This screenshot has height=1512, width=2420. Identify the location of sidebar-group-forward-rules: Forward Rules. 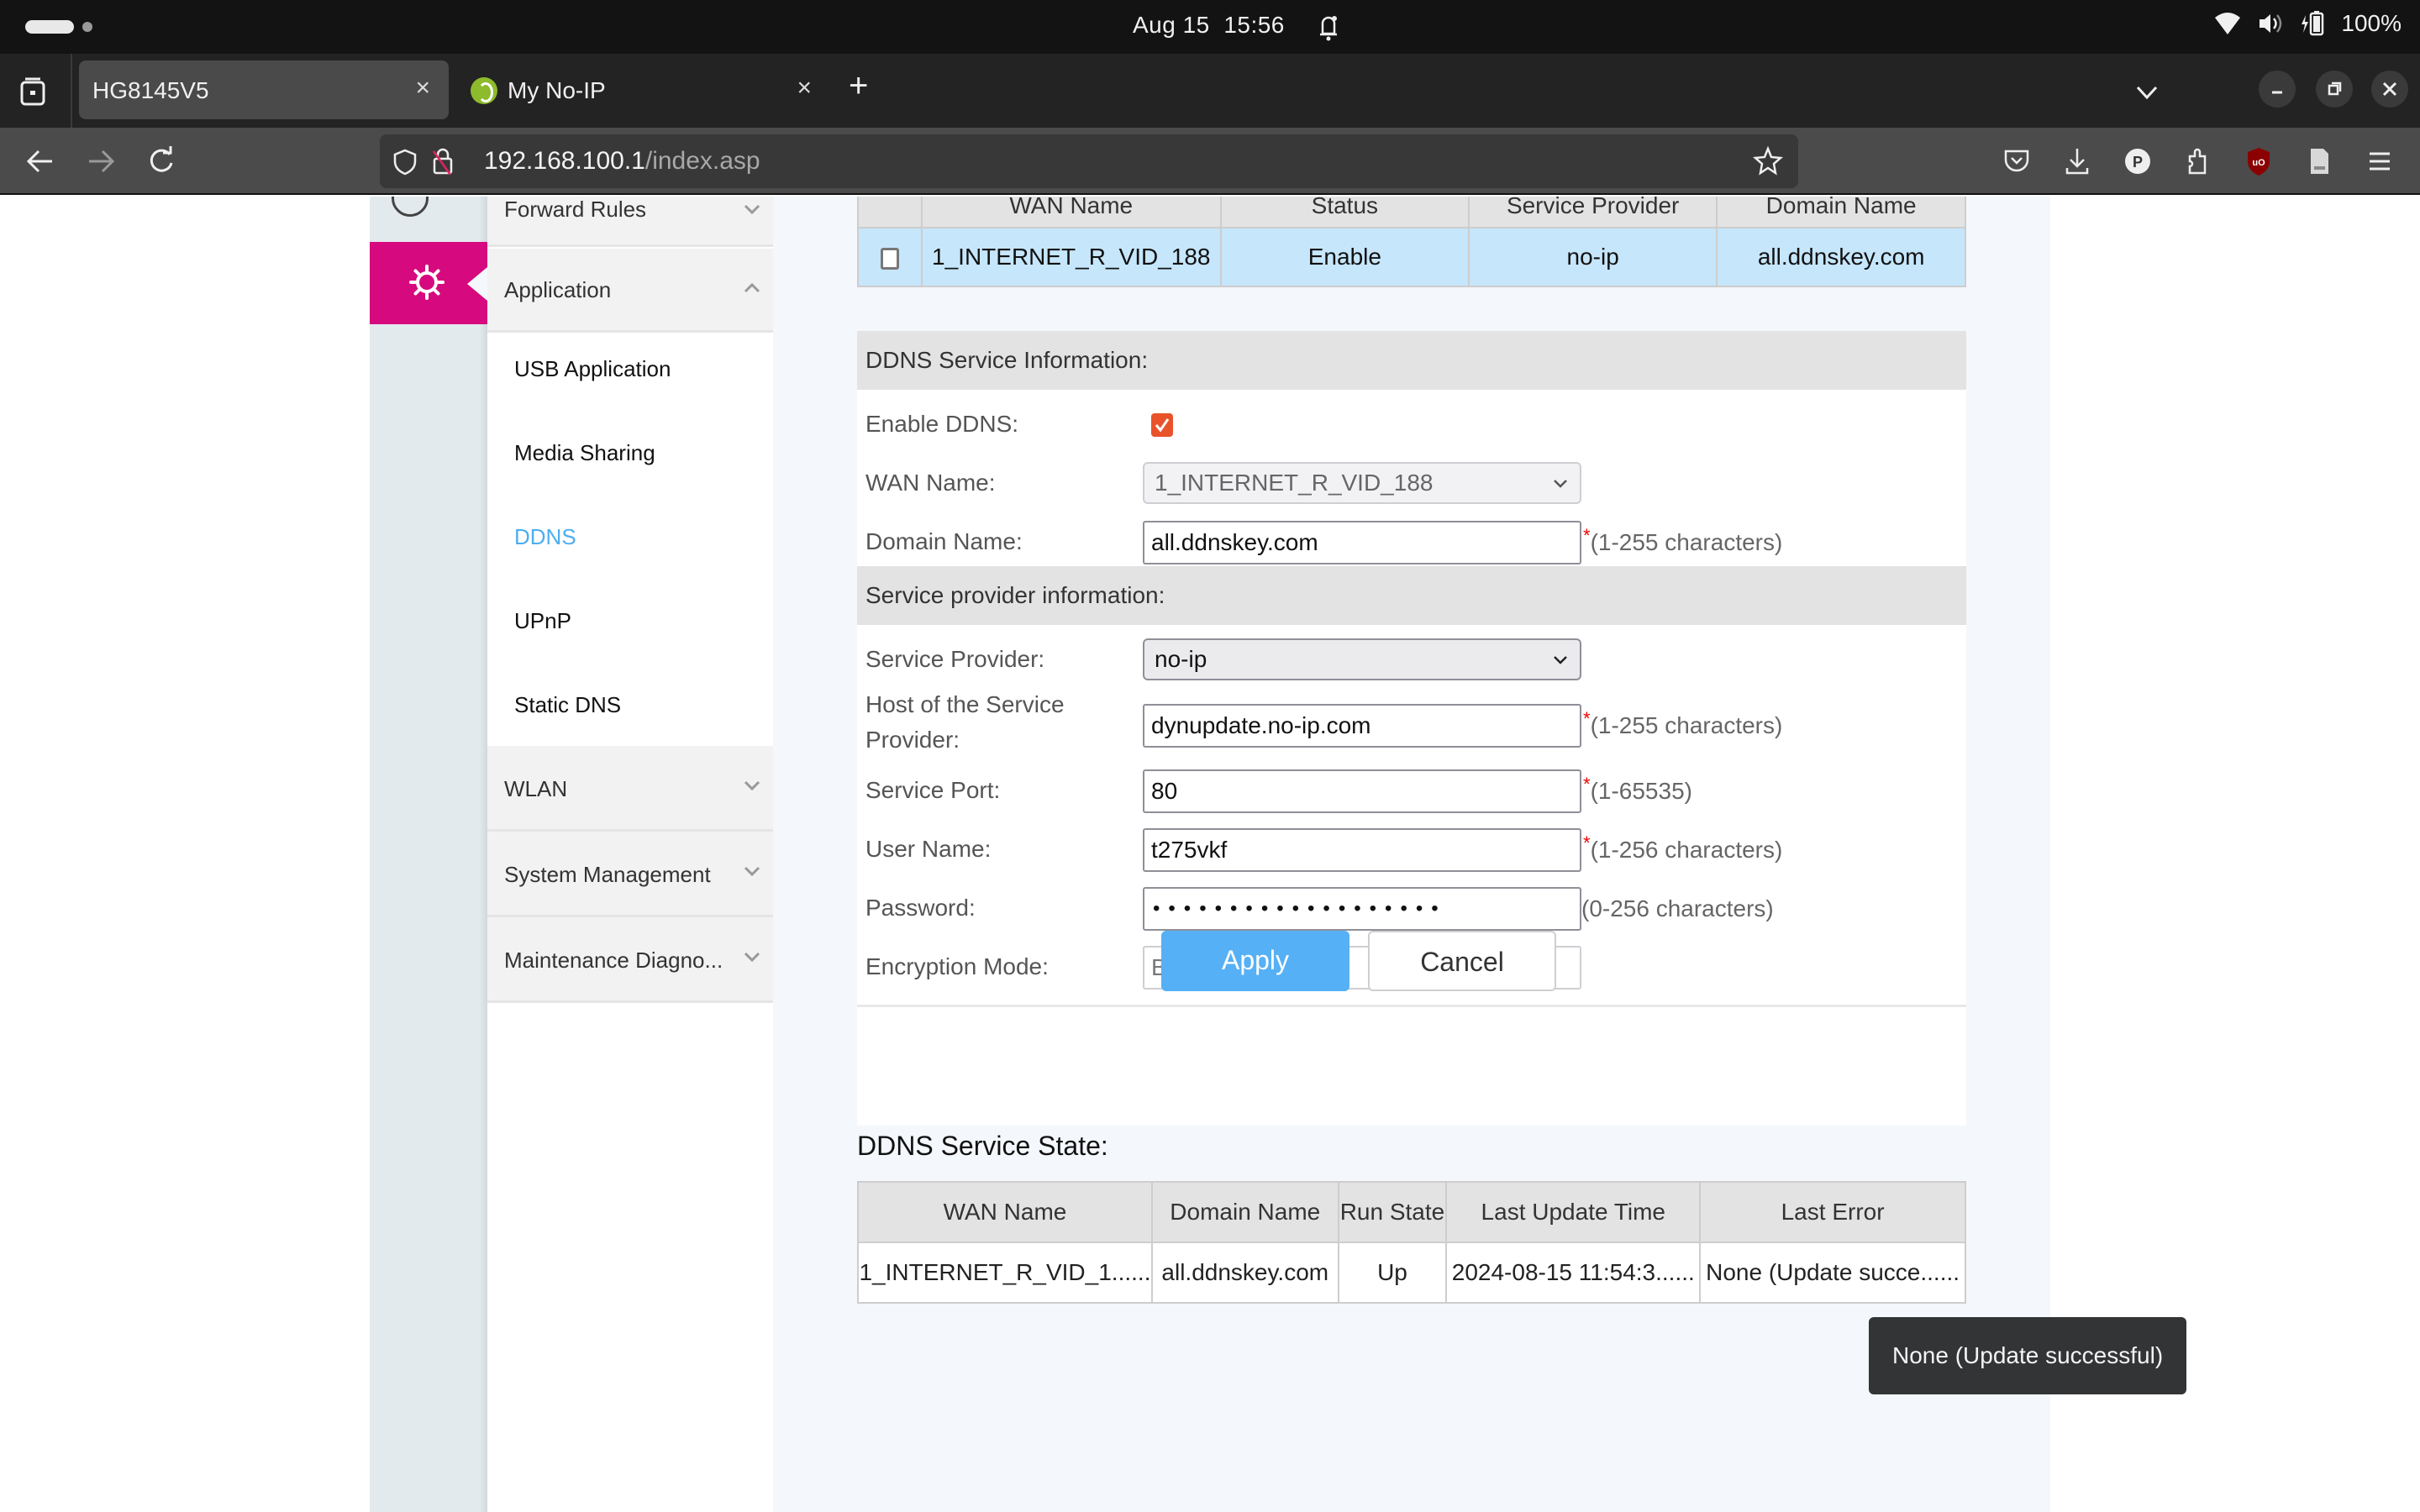
(630, 222).